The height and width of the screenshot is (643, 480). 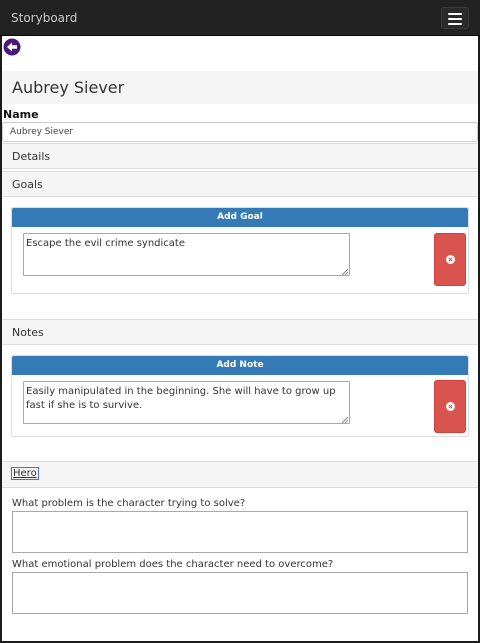 I want to click on delete-note-button, so click(x=450, y=406).